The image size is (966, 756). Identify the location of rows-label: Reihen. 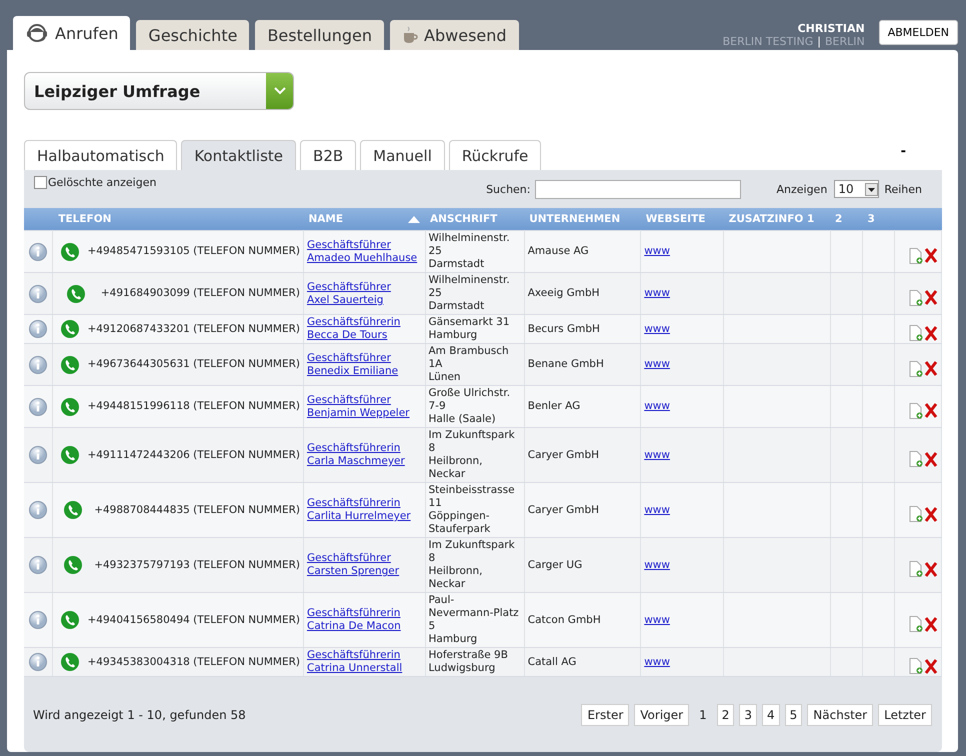
(903, 189).